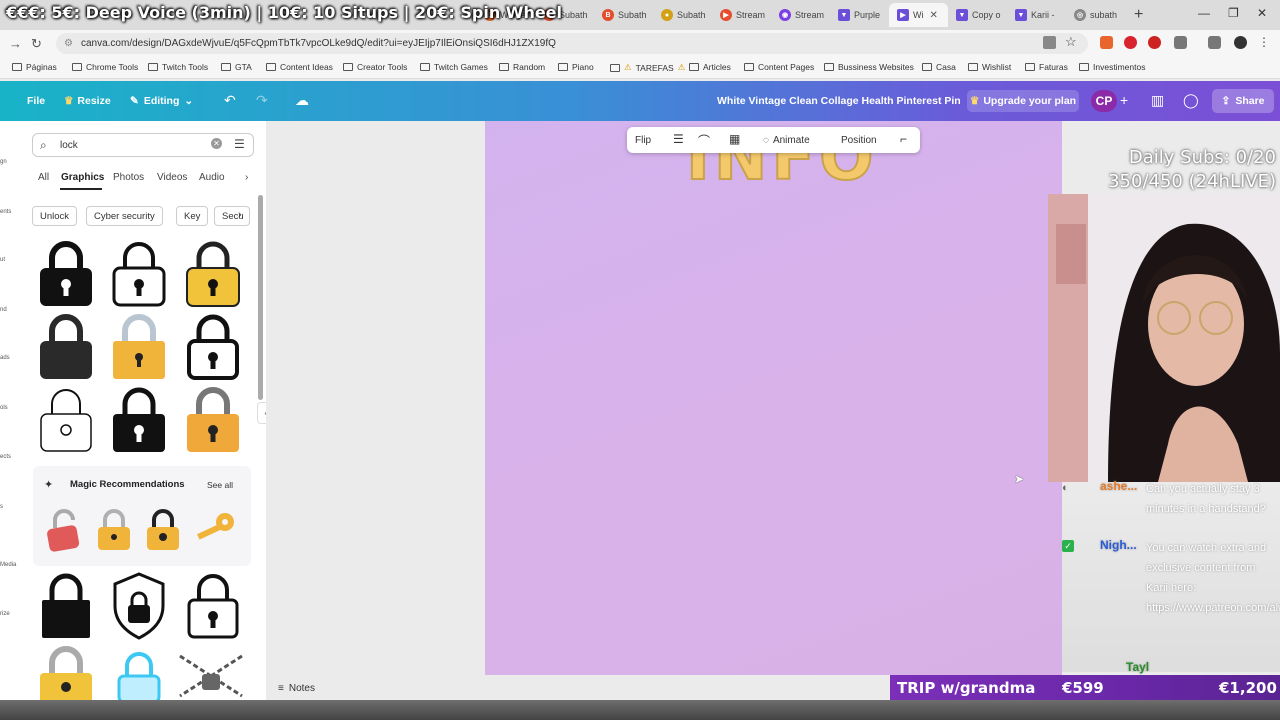 This screenshot has height=720, width=1280. Describe the element at coordinates (710, 67) in the screenshot. I see `bookmark-item: Articles` at that location.